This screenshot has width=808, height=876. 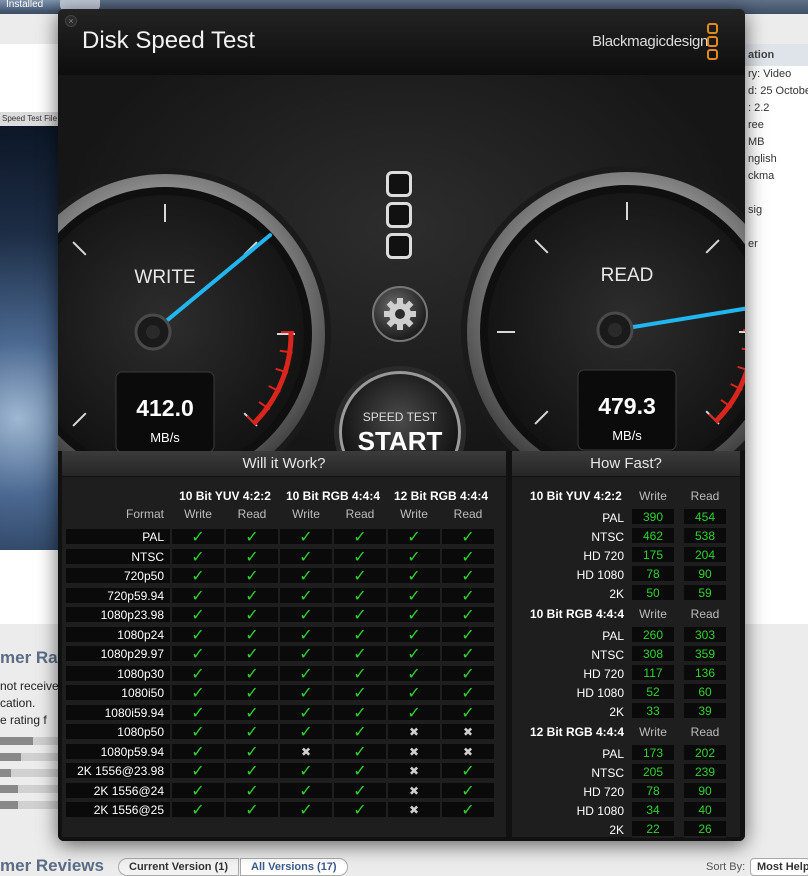 What do you see at coordinates (294, 867) in the screenshot?
I see `all-versions-tab: All Versions (17)` at bounding box center [294, 867].